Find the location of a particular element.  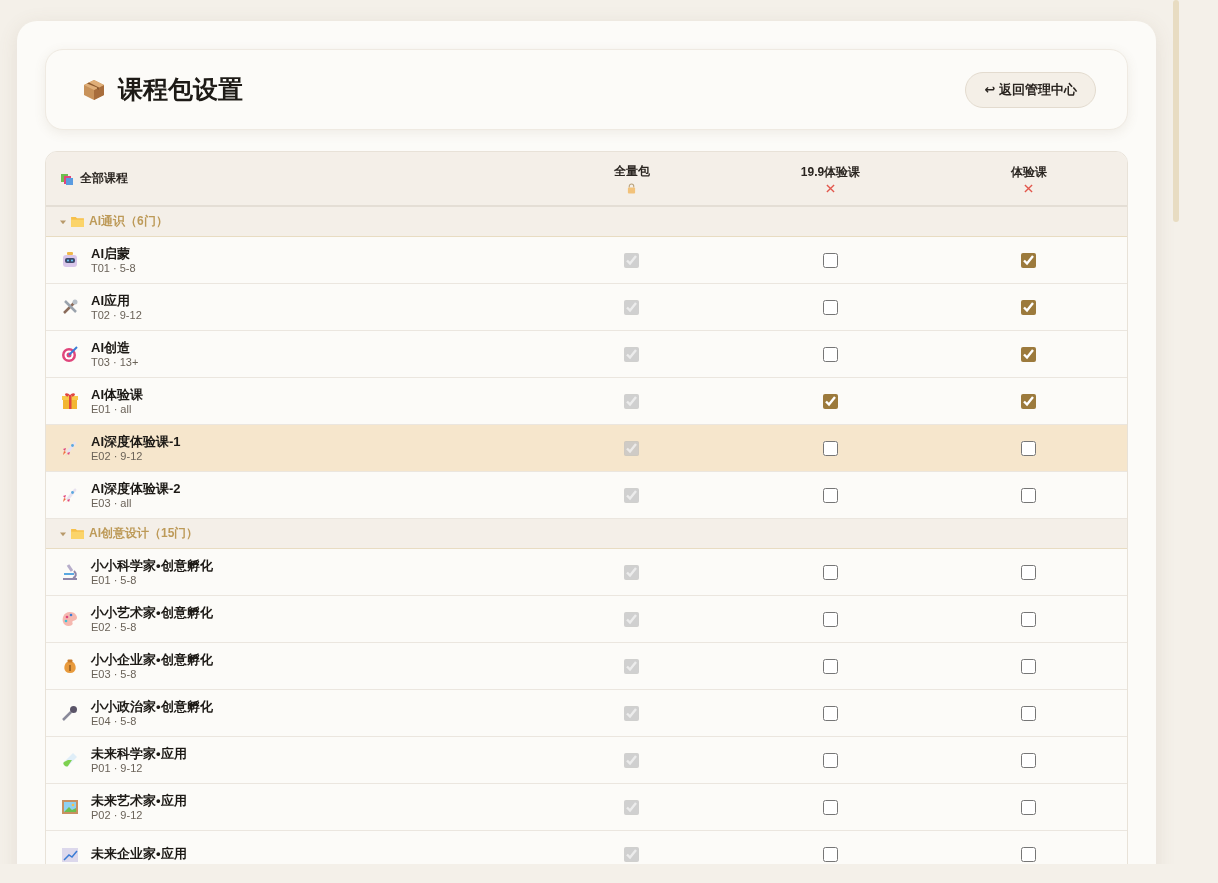

books-icon is located at coordinates (67, 178).